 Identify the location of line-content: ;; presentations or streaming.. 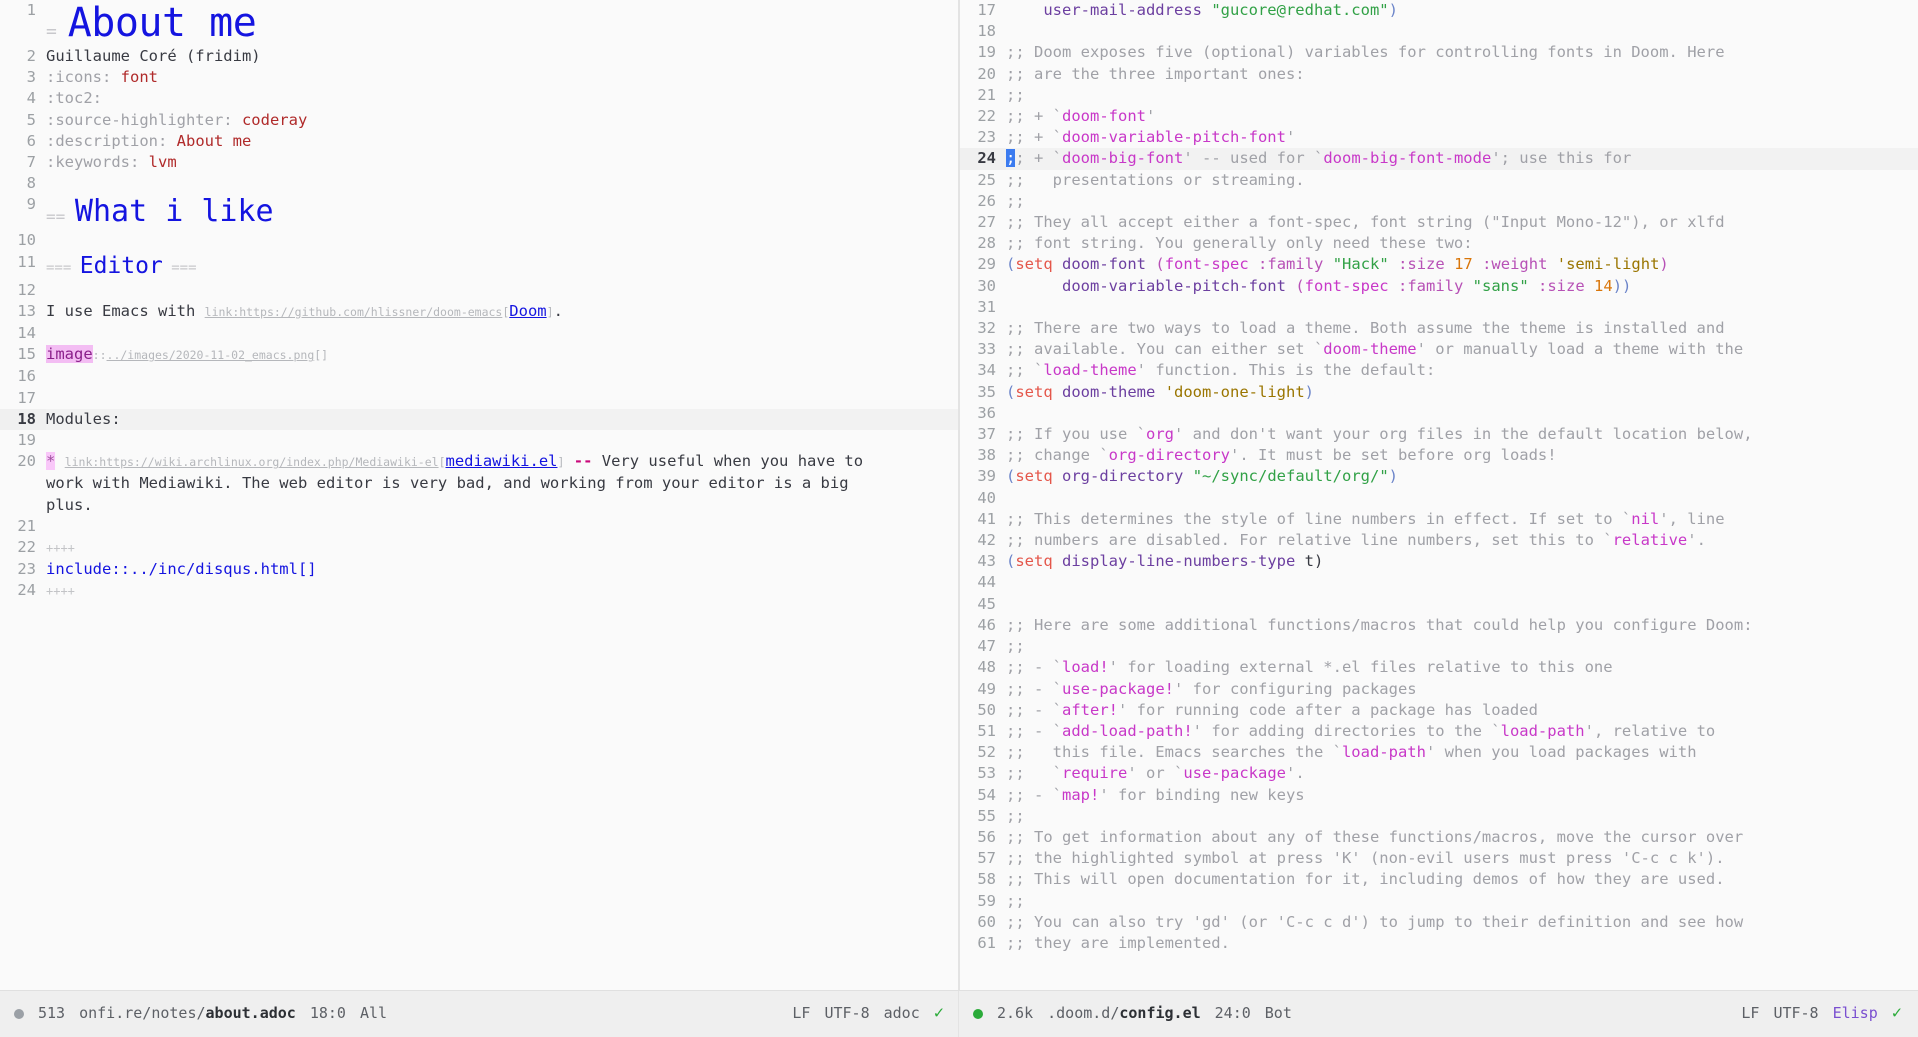
(1462, 180).